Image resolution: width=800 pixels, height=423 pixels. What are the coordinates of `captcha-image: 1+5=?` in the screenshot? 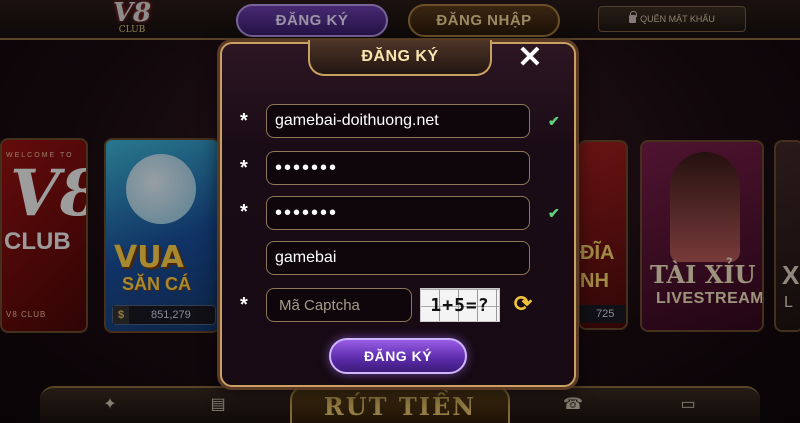 It's located at (460, 305).